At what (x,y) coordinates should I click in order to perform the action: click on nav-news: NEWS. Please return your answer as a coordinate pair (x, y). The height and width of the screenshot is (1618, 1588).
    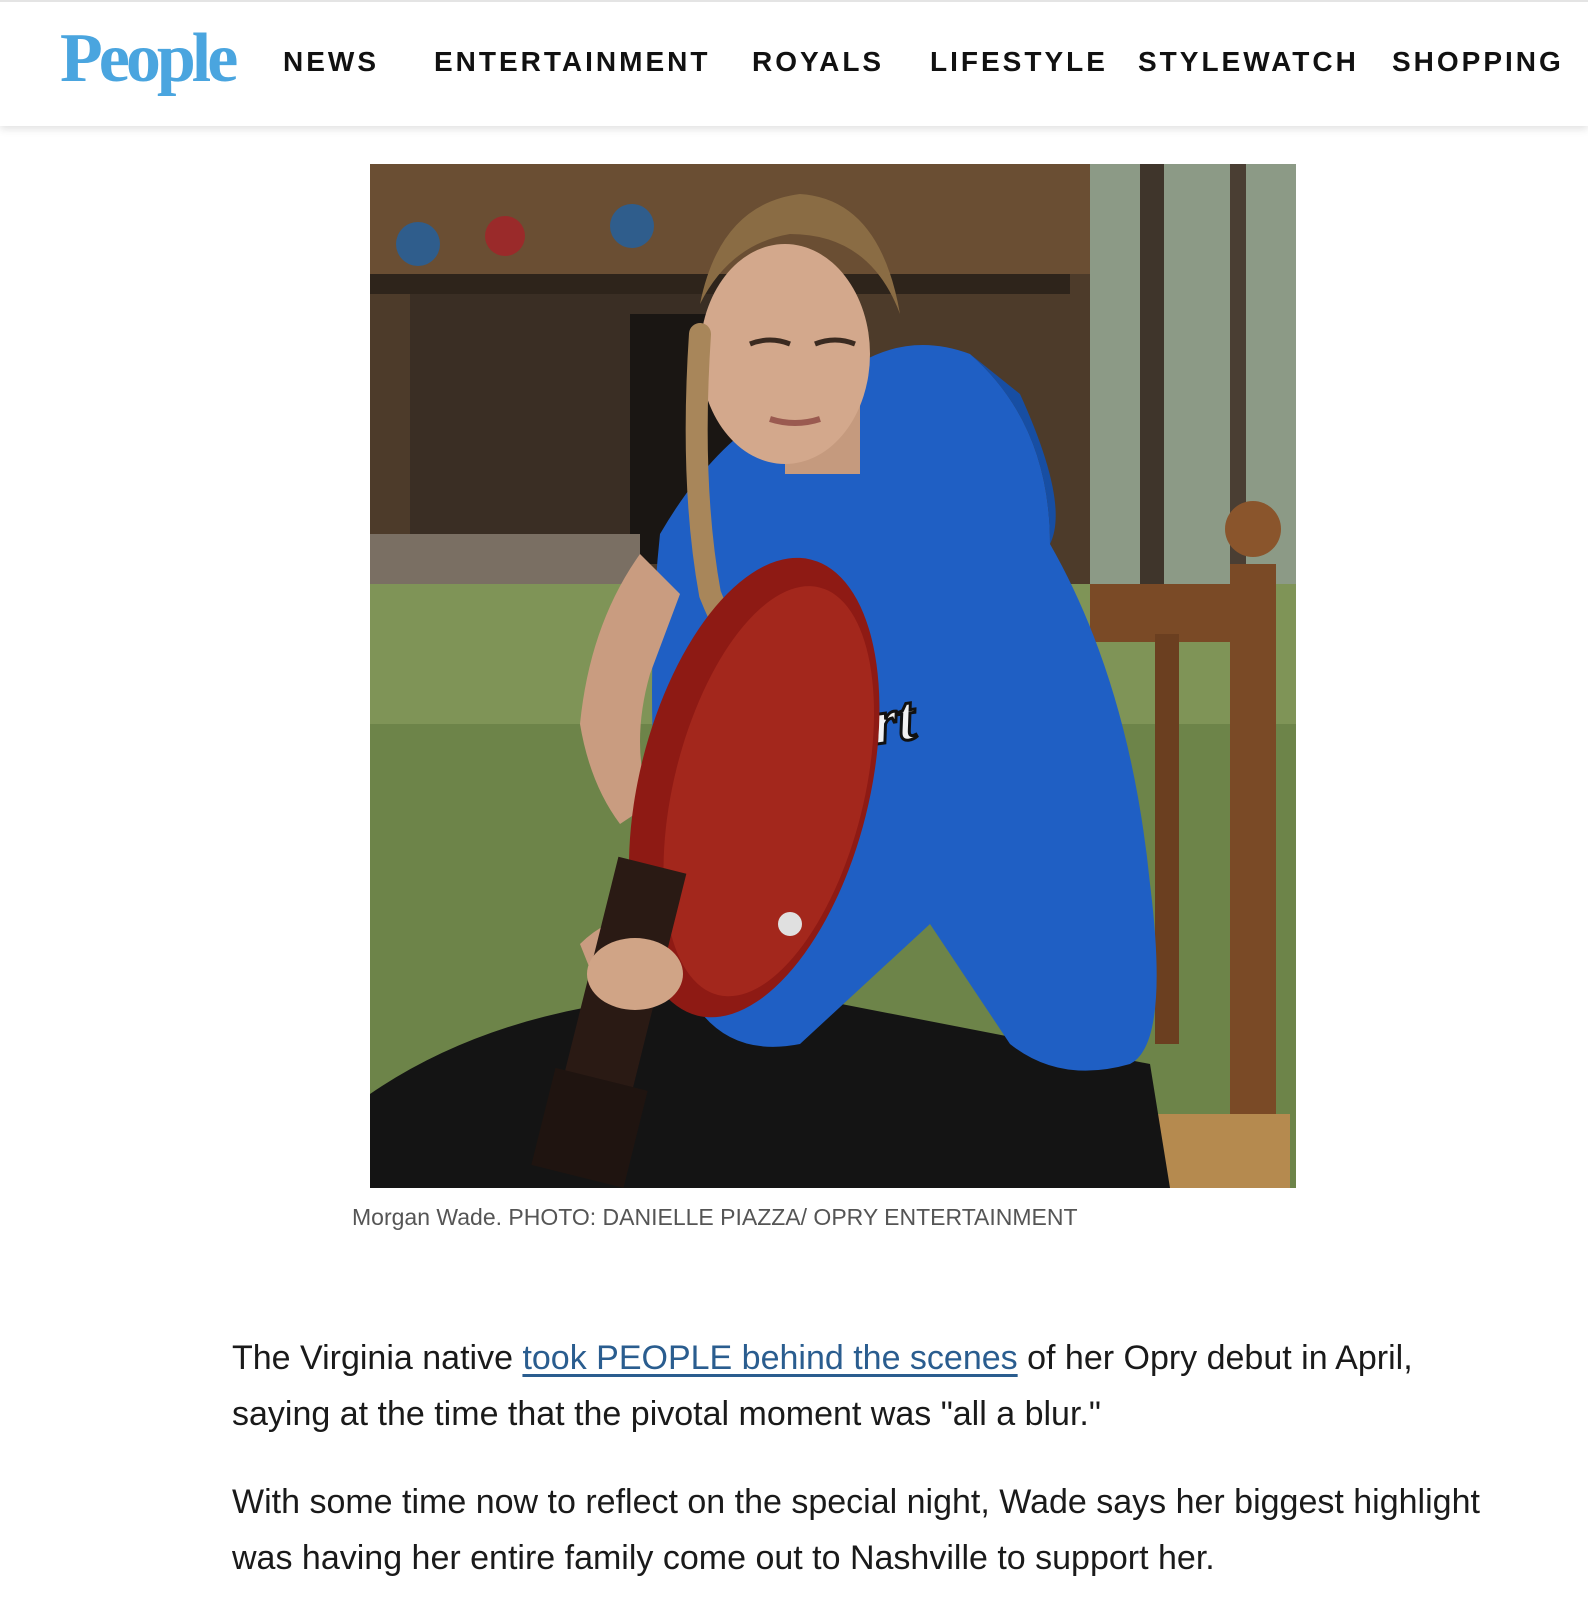
    Looking at the image, I should click on (331, 62).